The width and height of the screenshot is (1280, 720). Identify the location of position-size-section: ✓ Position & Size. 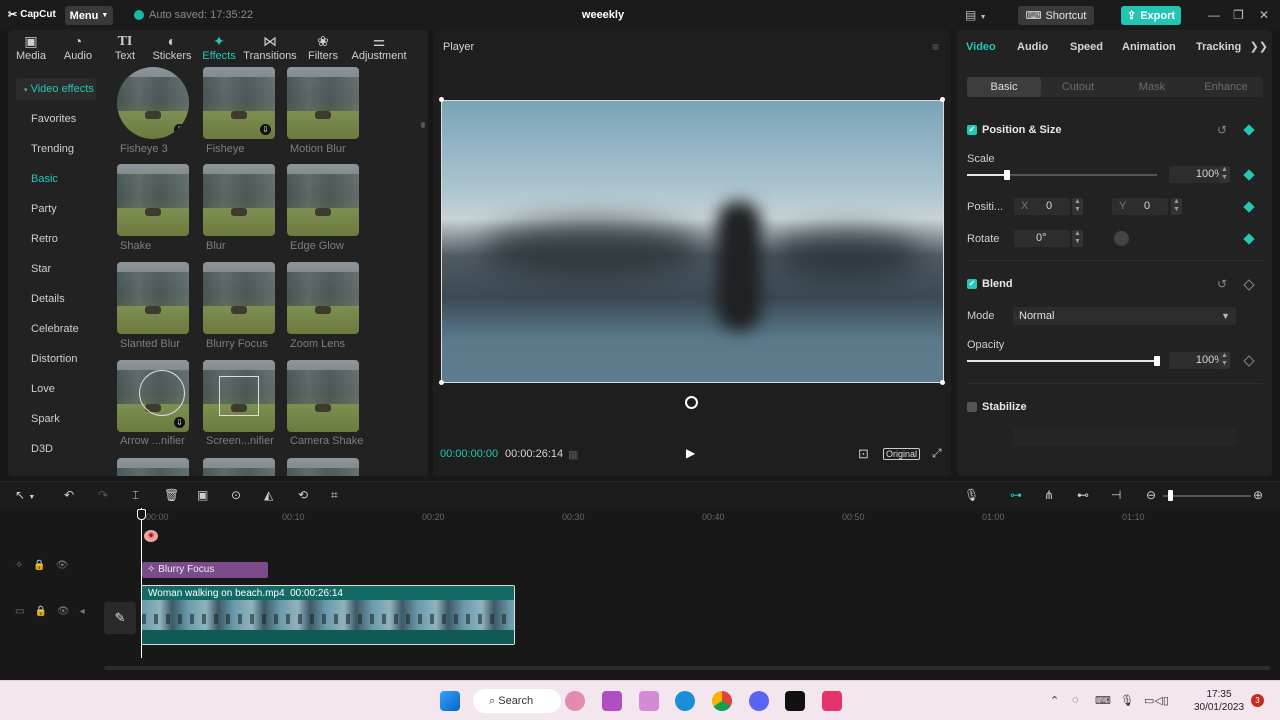
(1014, 130).